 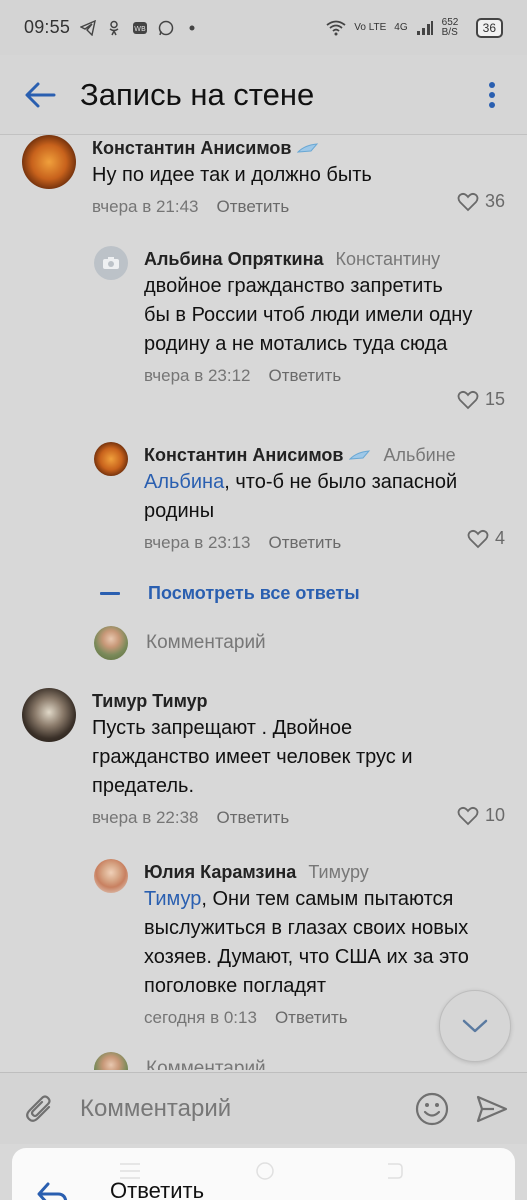 I want to click on mention-link: Альбина, so click(x=184, y=482).